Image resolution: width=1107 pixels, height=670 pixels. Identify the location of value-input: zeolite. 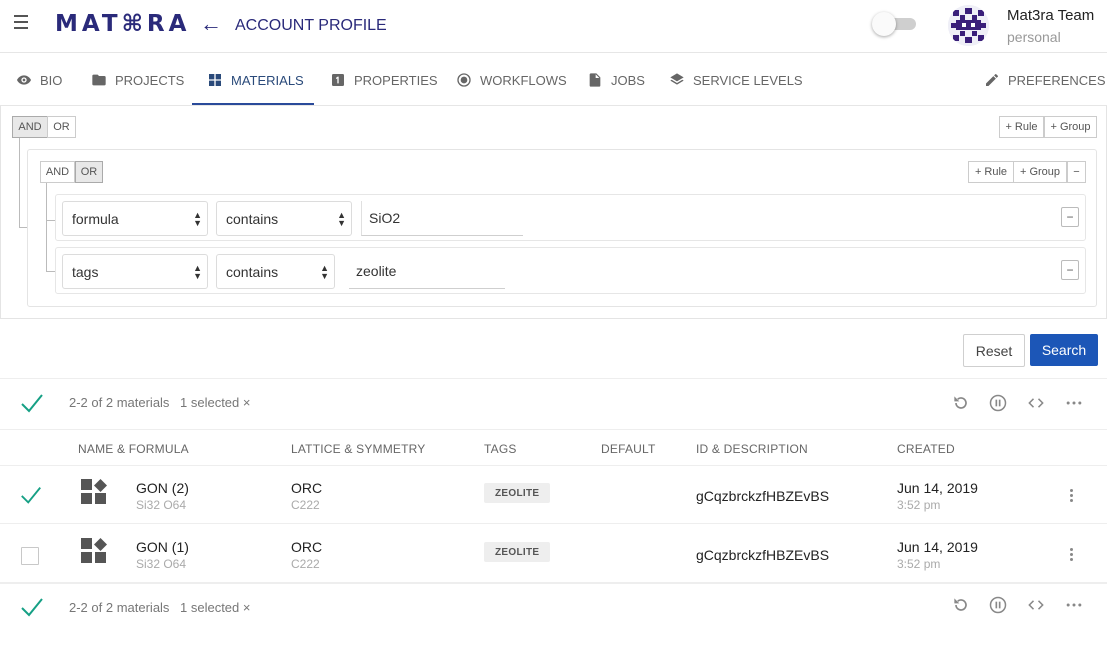
(427, 271).